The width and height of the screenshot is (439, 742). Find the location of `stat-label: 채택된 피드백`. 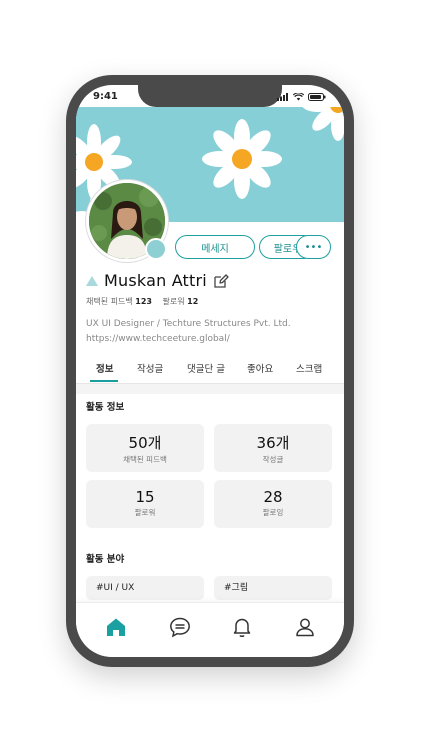

stat-label: 채택된 피드백 is located at coordinates (109, 301).